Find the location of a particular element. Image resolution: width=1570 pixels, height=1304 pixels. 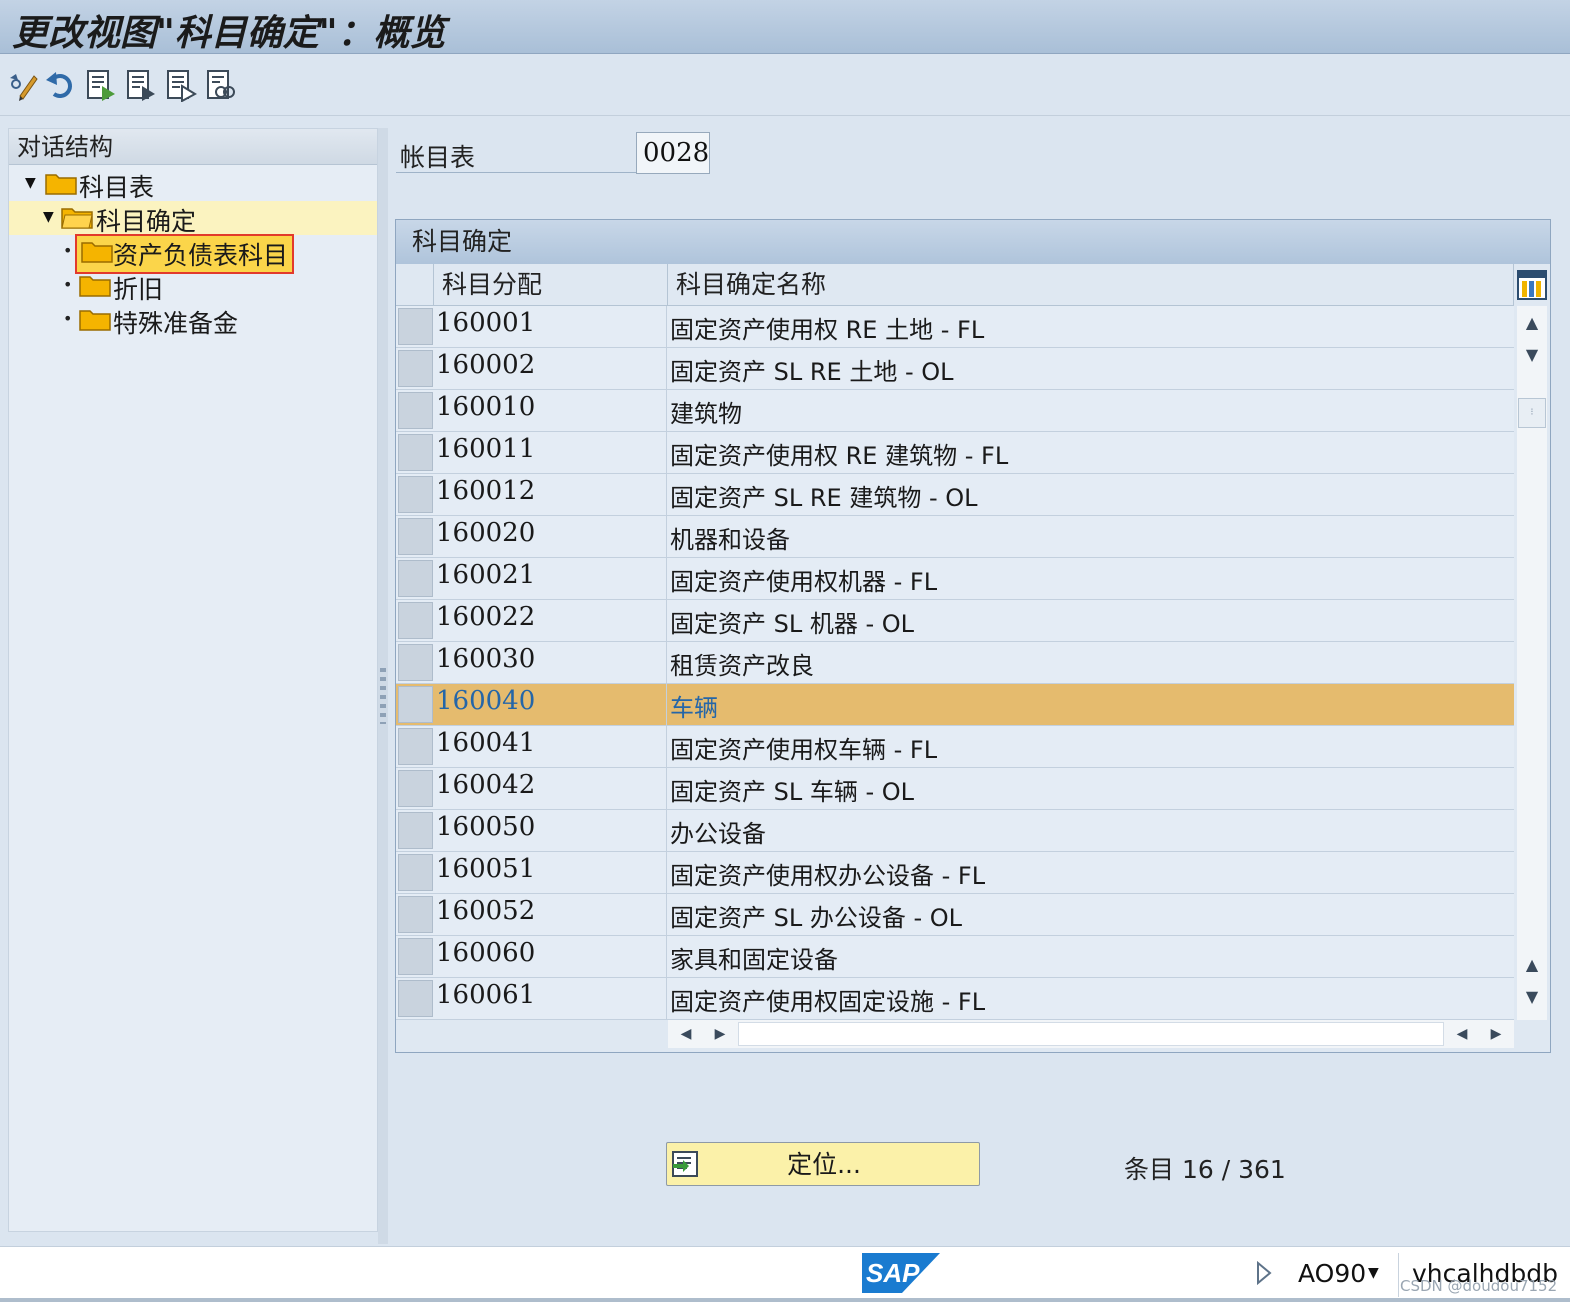

scroll-down-icon: ▼ is located at coordinates (1532, 355).